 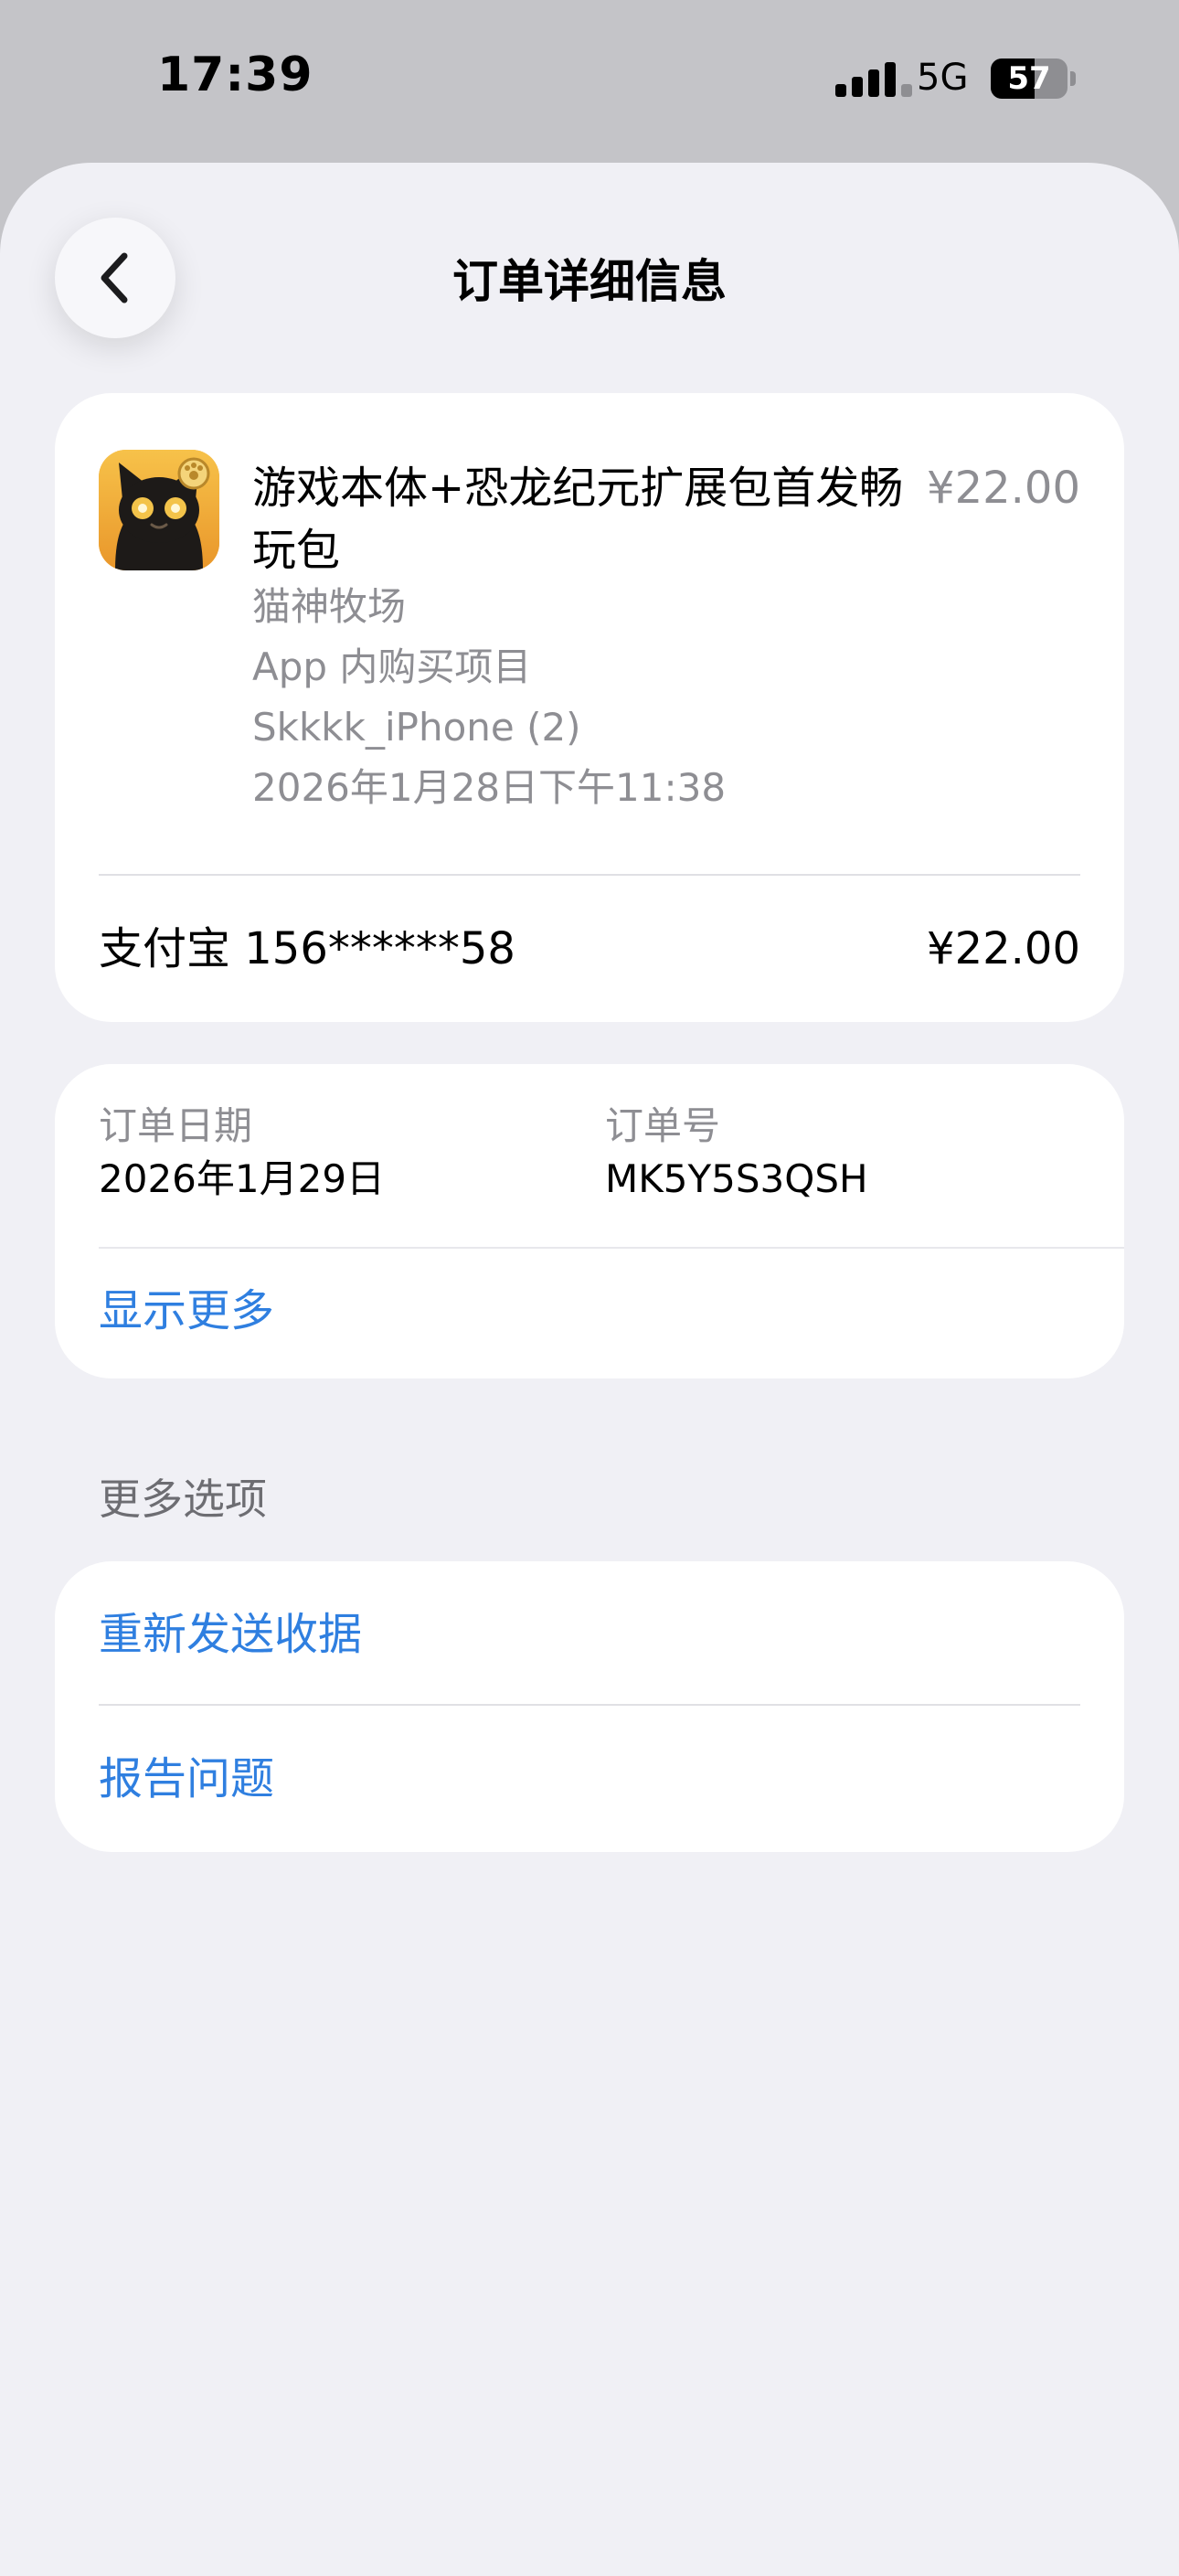 I want to click on device-name: Skkkk_iPhone (2), so click(x=416, y=727).